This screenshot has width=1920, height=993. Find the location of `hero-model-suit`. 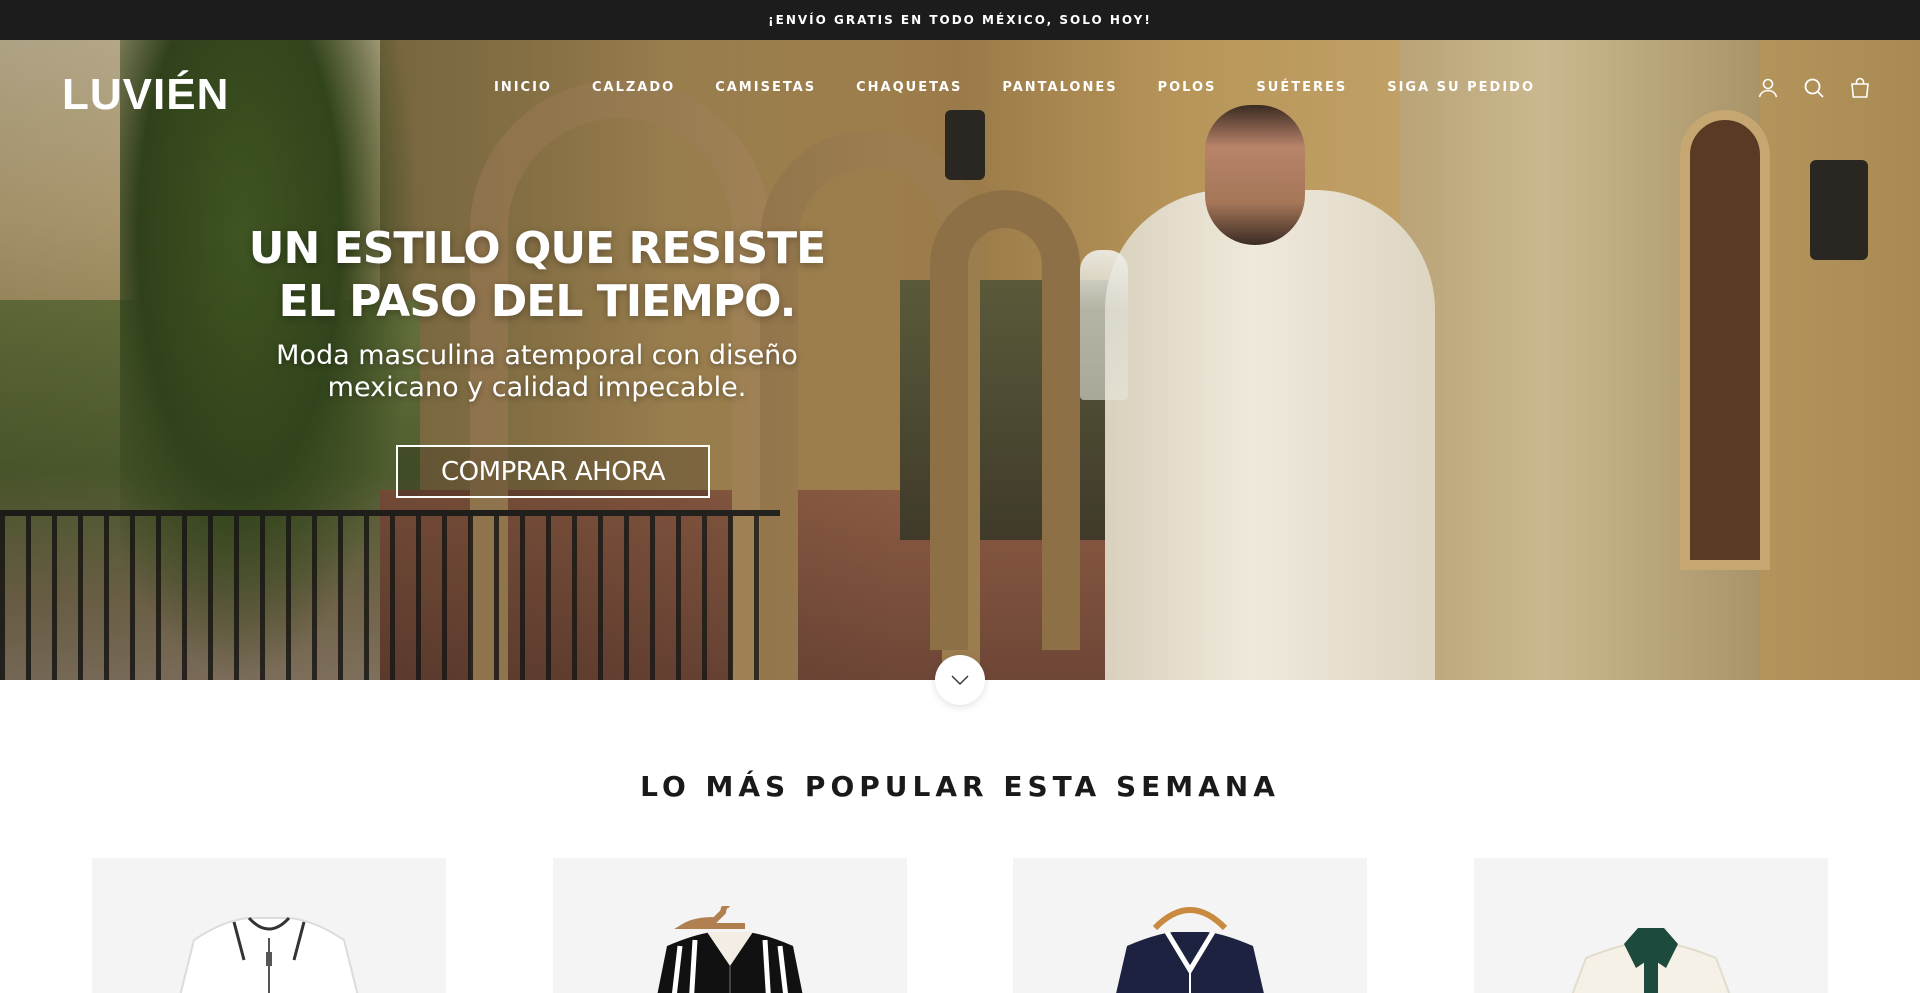

hero-model-suit is located at coordinates (1270, 435).